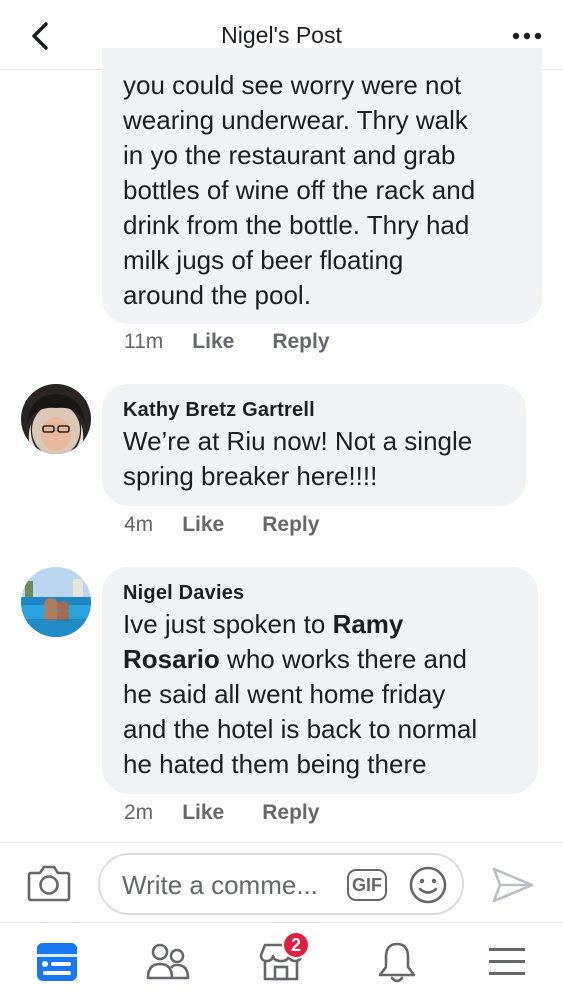 Image resolution: width=563 pixels, height=1000 pixels. I want to click on tab-marketplace: 2, so click(283, 959).